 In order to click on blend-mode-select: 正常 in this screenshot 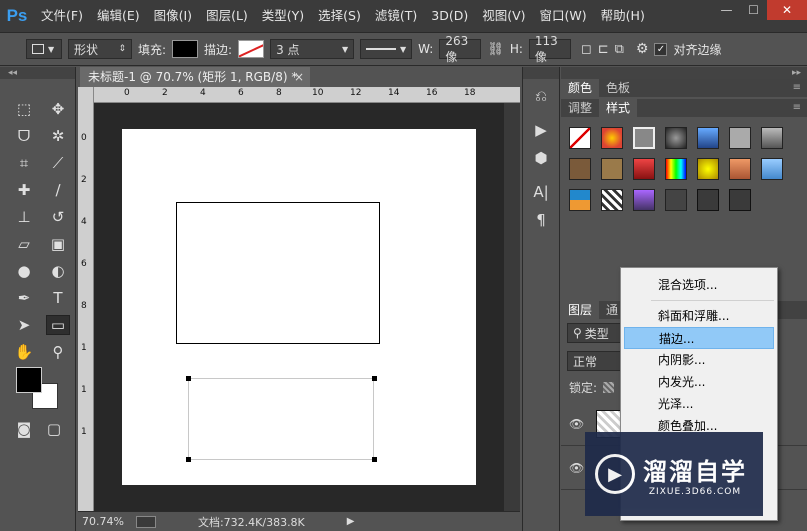, I will do `click(596, 361)`.